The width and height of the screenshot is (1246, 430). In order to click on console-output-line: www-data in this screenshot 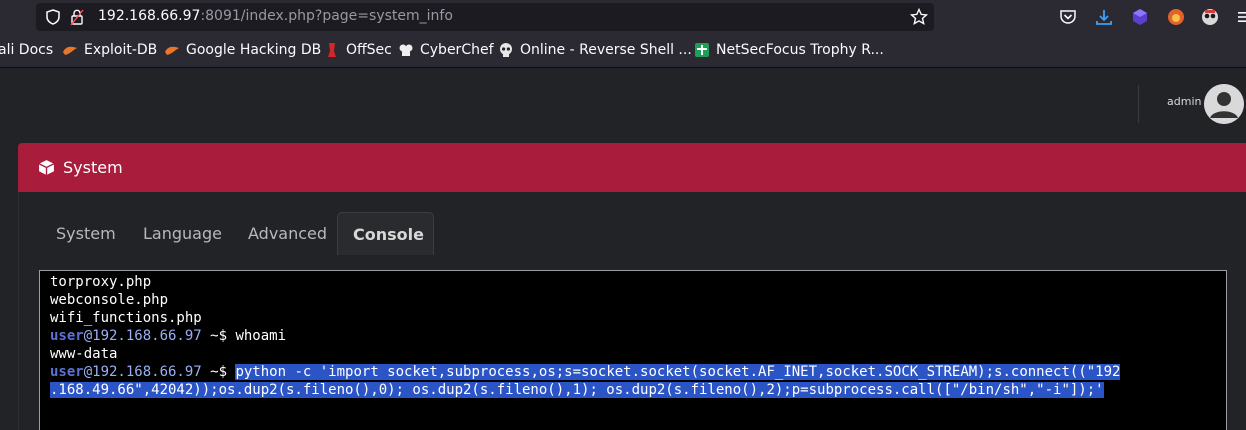, I will do `click(84, 354)`.